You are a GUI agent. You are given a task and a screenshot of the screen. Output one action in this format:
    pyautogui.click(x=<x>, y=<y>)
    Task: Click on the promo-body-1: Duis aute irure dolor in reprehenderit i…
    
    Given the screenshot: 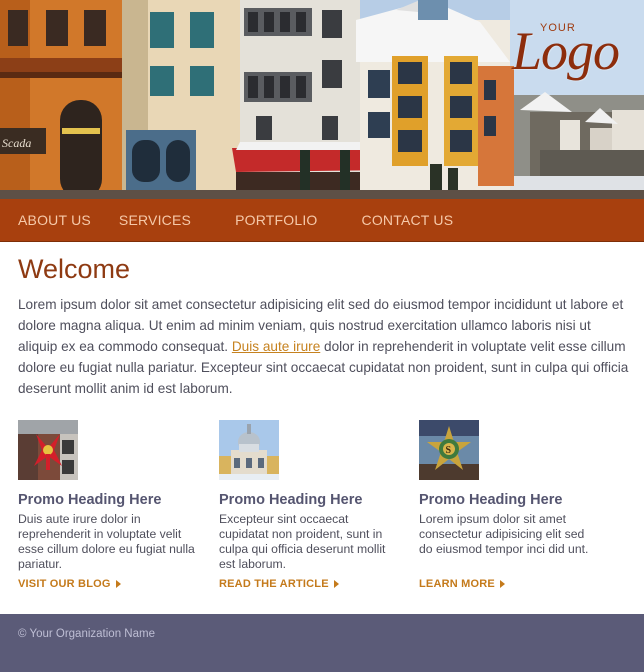 What is the action you would take?
    pyautogui.click(x=106, y=541)
    